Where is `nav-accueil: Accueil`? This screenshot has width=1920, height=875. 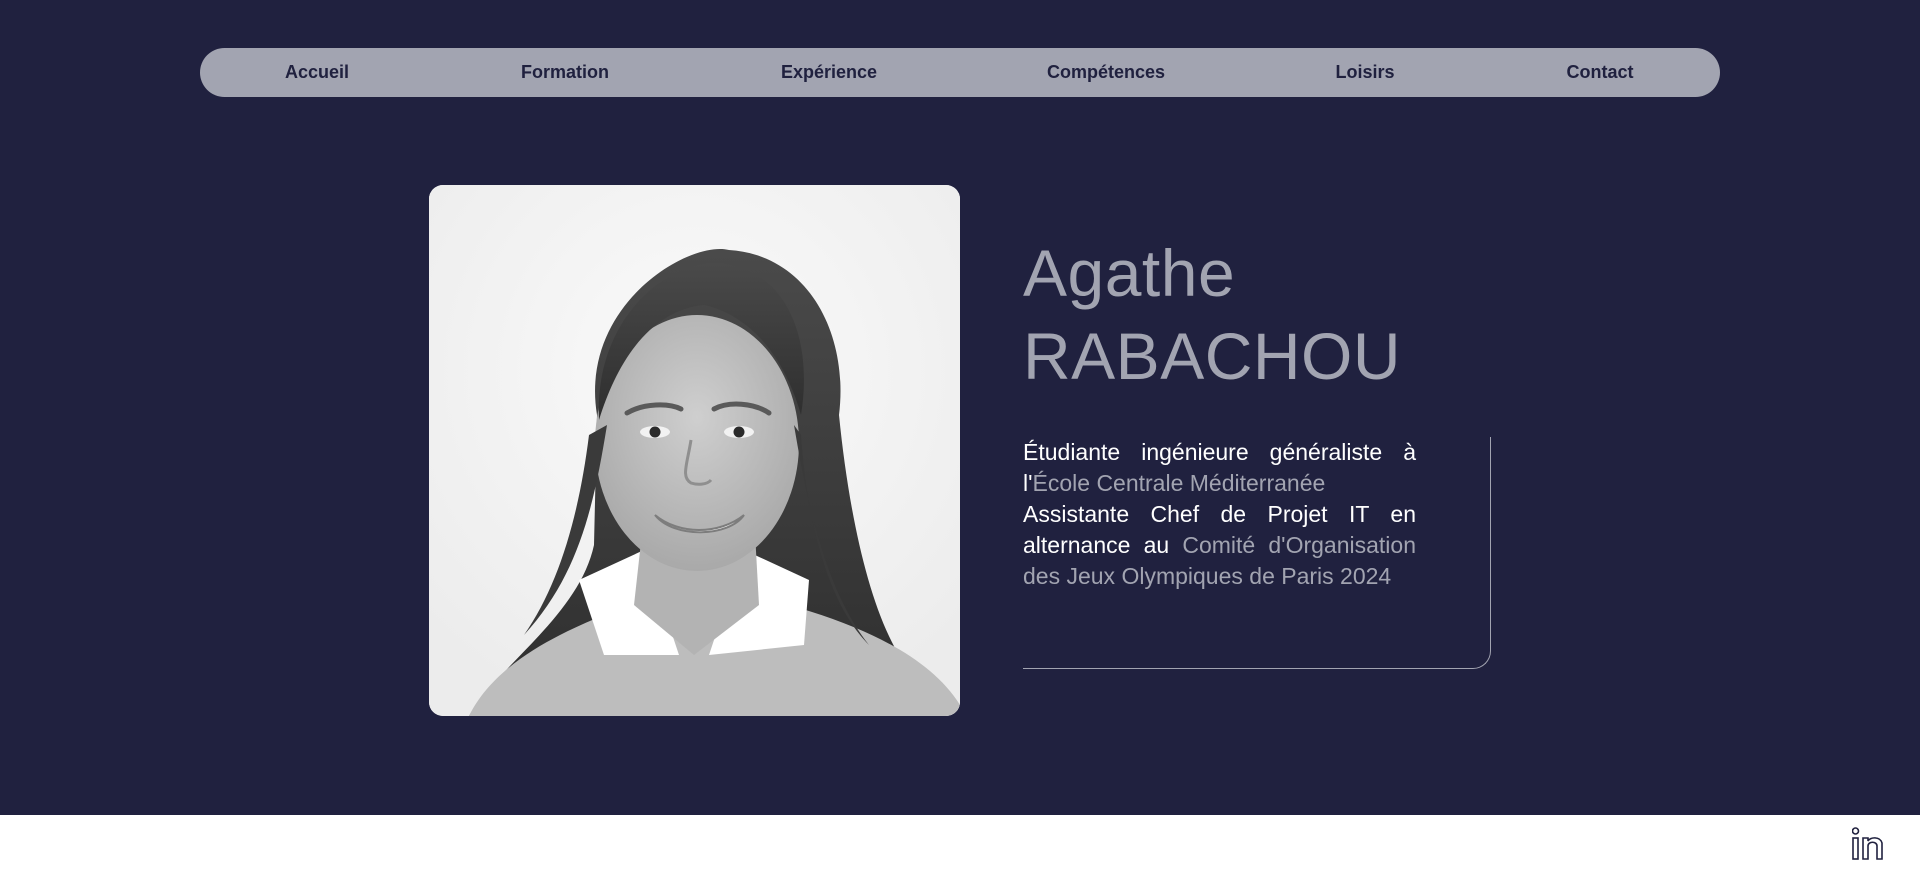 nav-accueil: Accueil is located at coordinates (317, 72).